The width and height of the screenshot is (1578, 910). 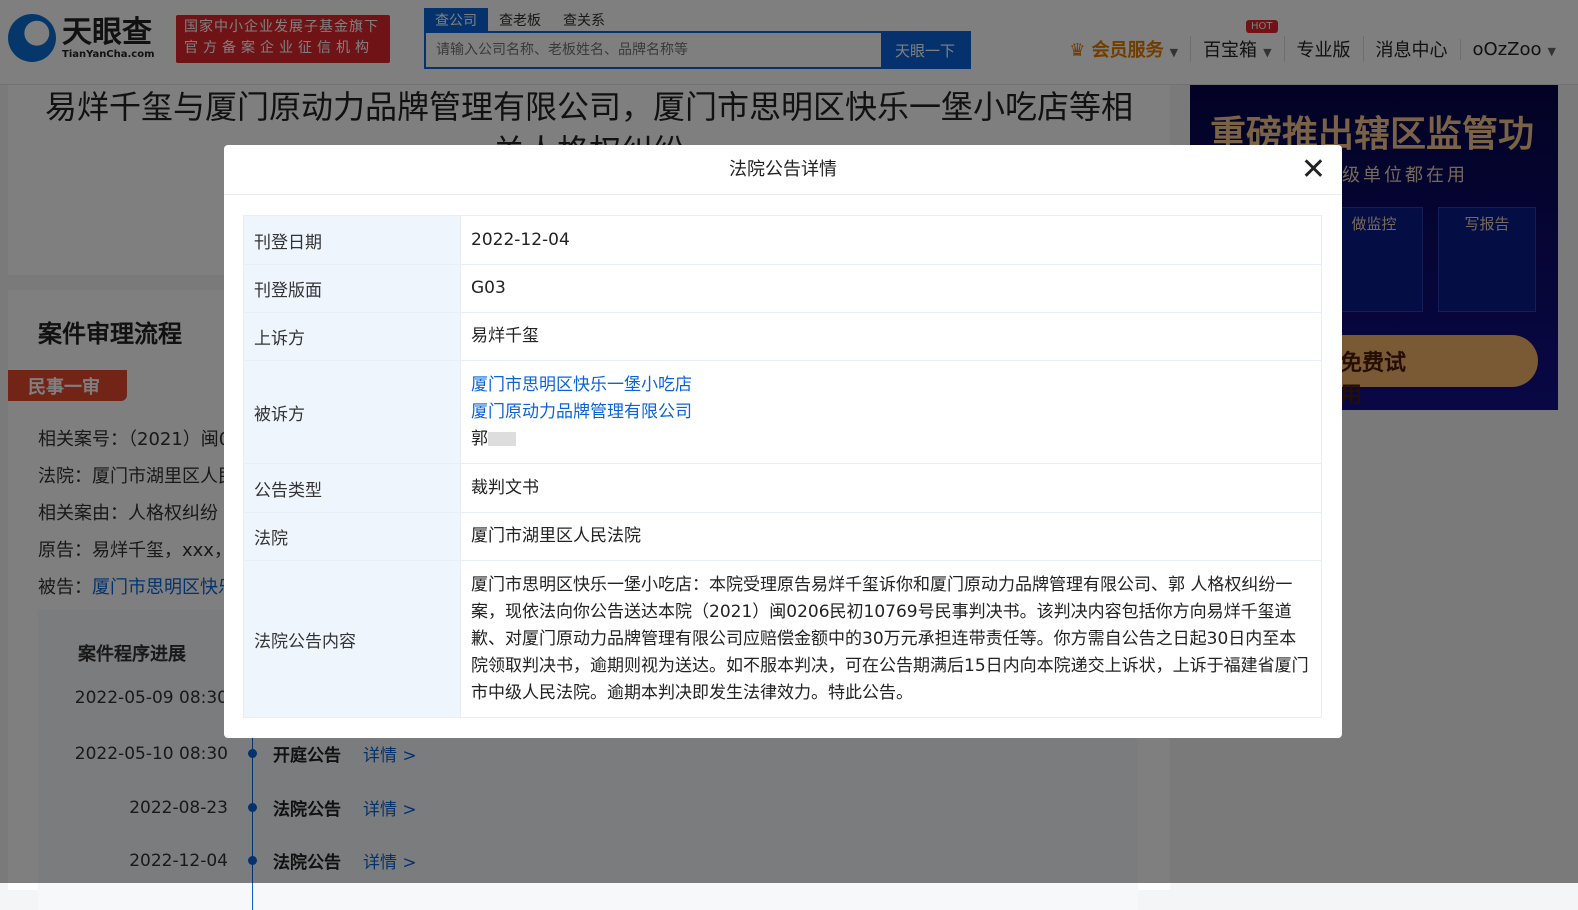 I want to click on row-label: 公告类型, so click(x=352, y=488).